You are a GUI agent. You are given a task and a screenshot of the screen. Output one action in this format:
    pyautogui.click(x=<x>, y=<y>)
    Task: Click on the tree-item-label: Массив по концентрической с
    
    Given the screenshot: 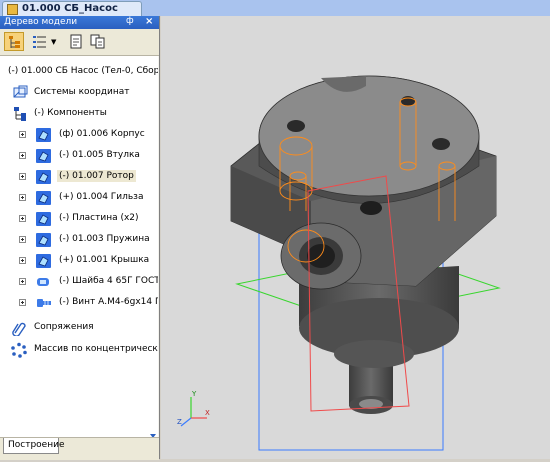 What is the action you would take?
    pyautogui.click(x=96, y=349)
    